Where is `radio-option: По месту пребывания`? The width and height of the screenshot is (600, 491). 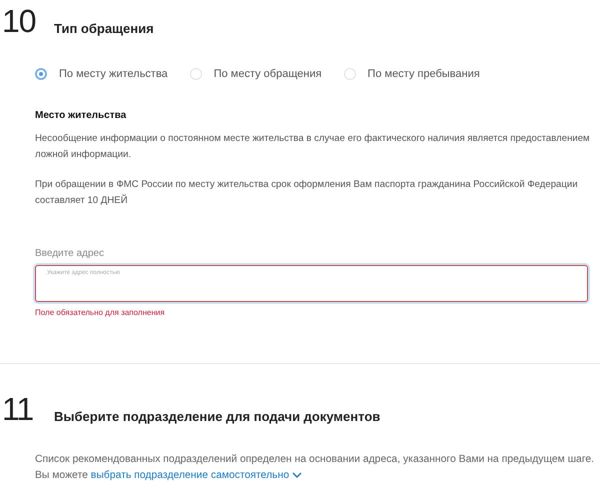
radio-option: По месту пребывания is located at coordinates (412, 74).